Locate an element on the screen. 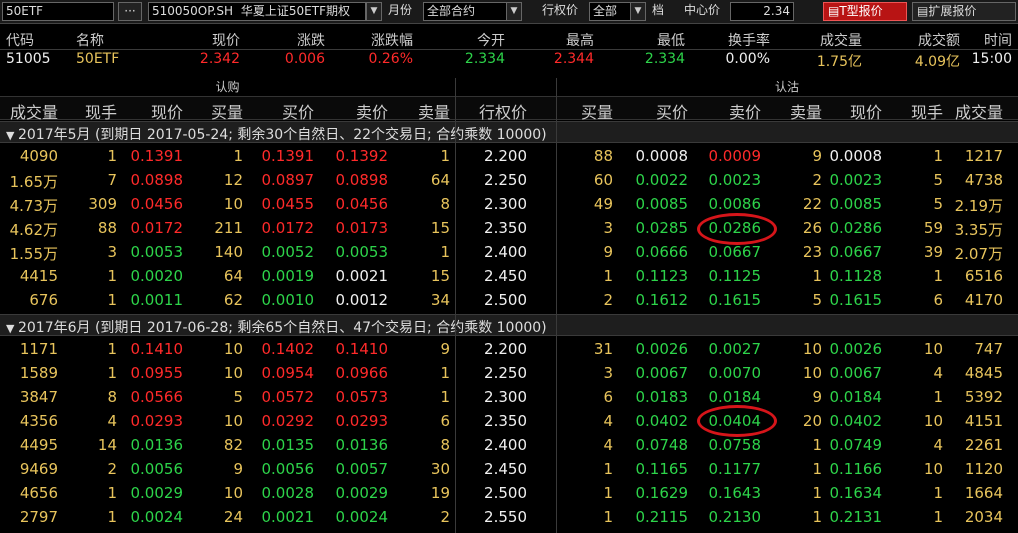 This screenshot has height=533, width=1018. call-cell: 82 is located at coordinates (233, 445).